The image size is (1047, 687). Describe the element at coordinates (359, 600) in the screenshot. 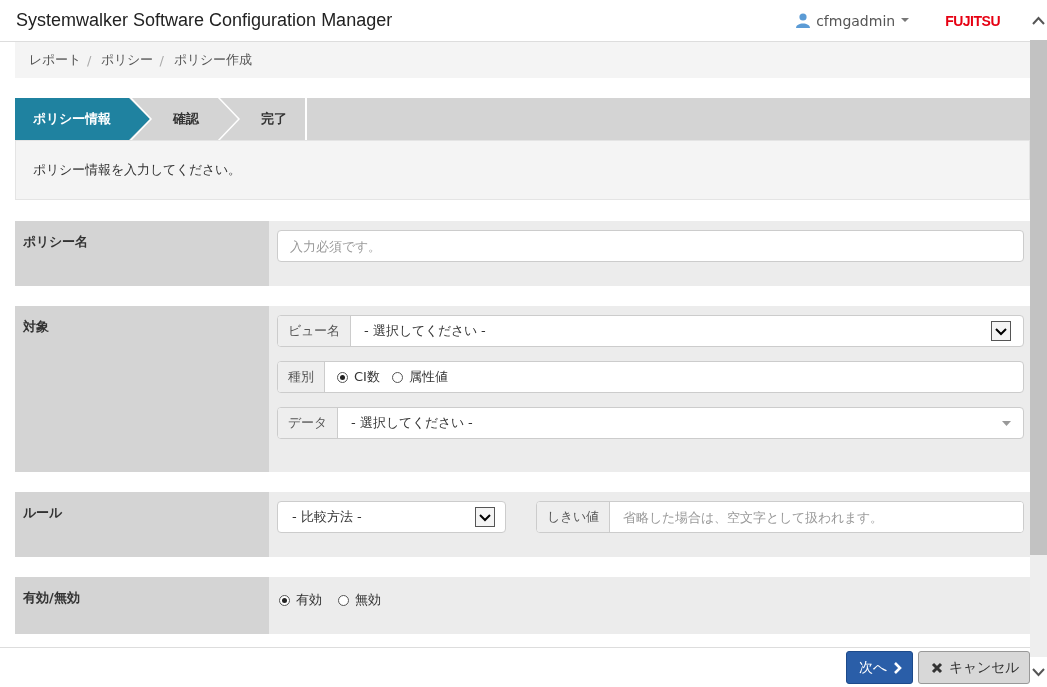

I see `radio-option: 無効` at that location.